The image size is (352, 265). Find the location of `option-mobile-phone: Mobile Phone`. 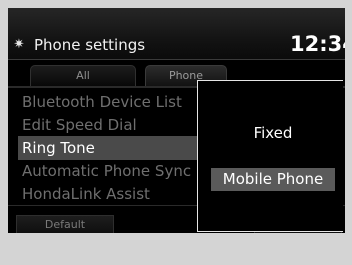

option-mobile-phone: Mobile Phone is located at coordinates (273, 179).